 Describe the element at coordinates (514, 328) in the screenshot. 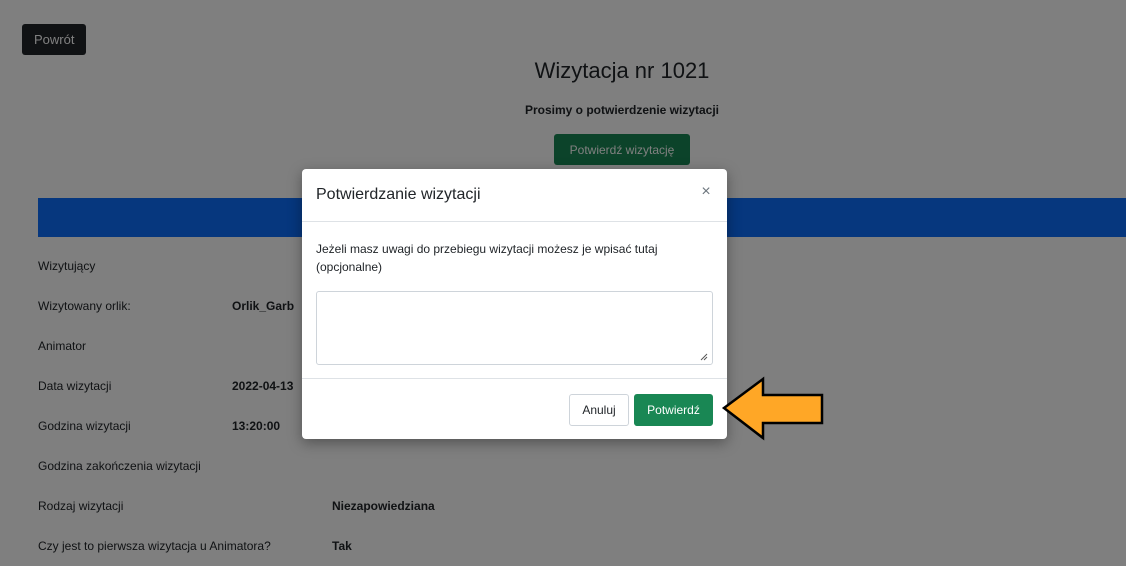

I see `remarks-field` at that location.